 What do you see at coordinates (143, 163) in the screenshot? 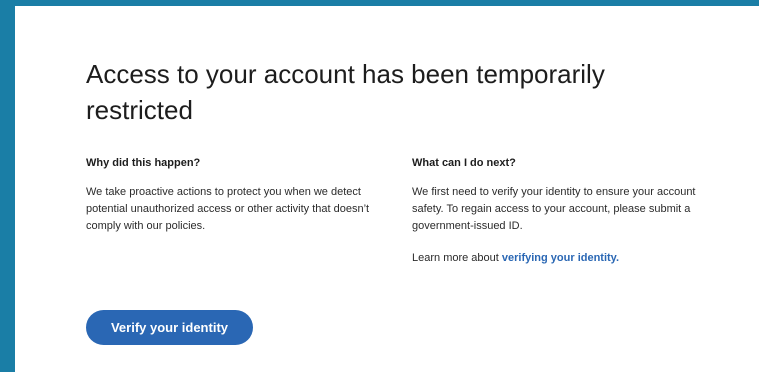
I see `why-heading: Why did this happen?` at bounding box center [143, 163].